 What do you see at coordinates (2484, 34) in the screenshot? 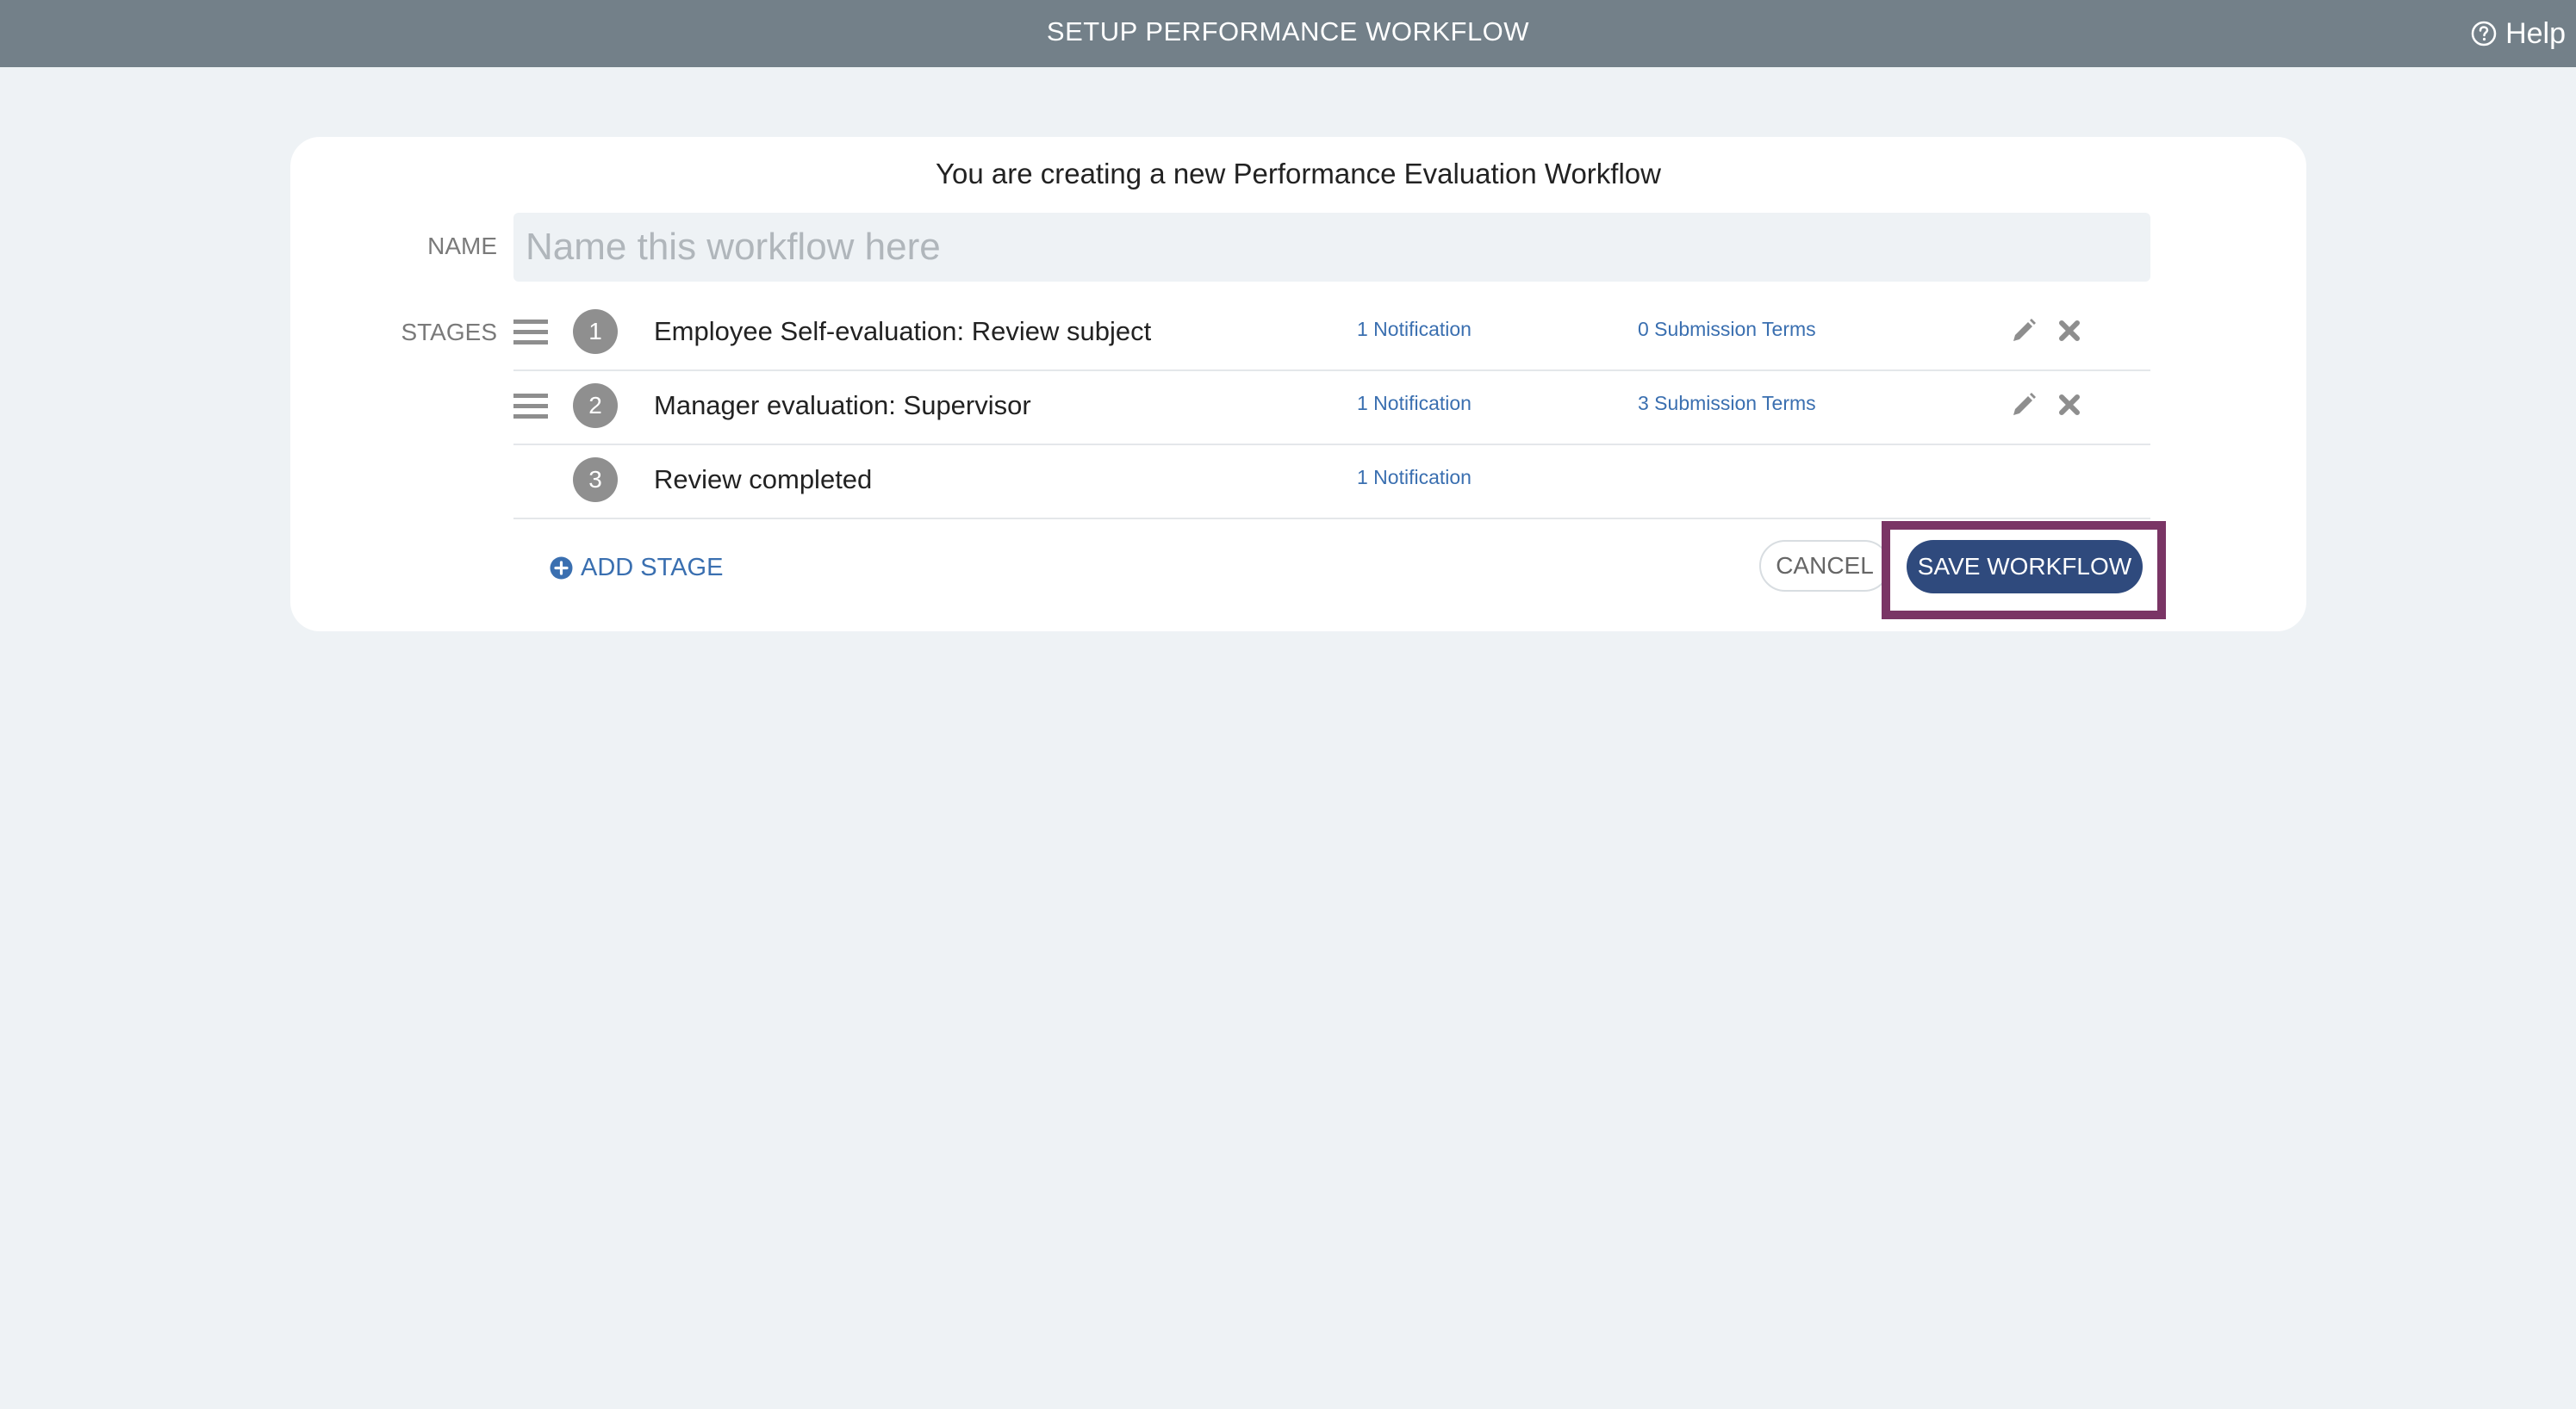
I see `question-circle-icon` at bounding box center [2484, 34].